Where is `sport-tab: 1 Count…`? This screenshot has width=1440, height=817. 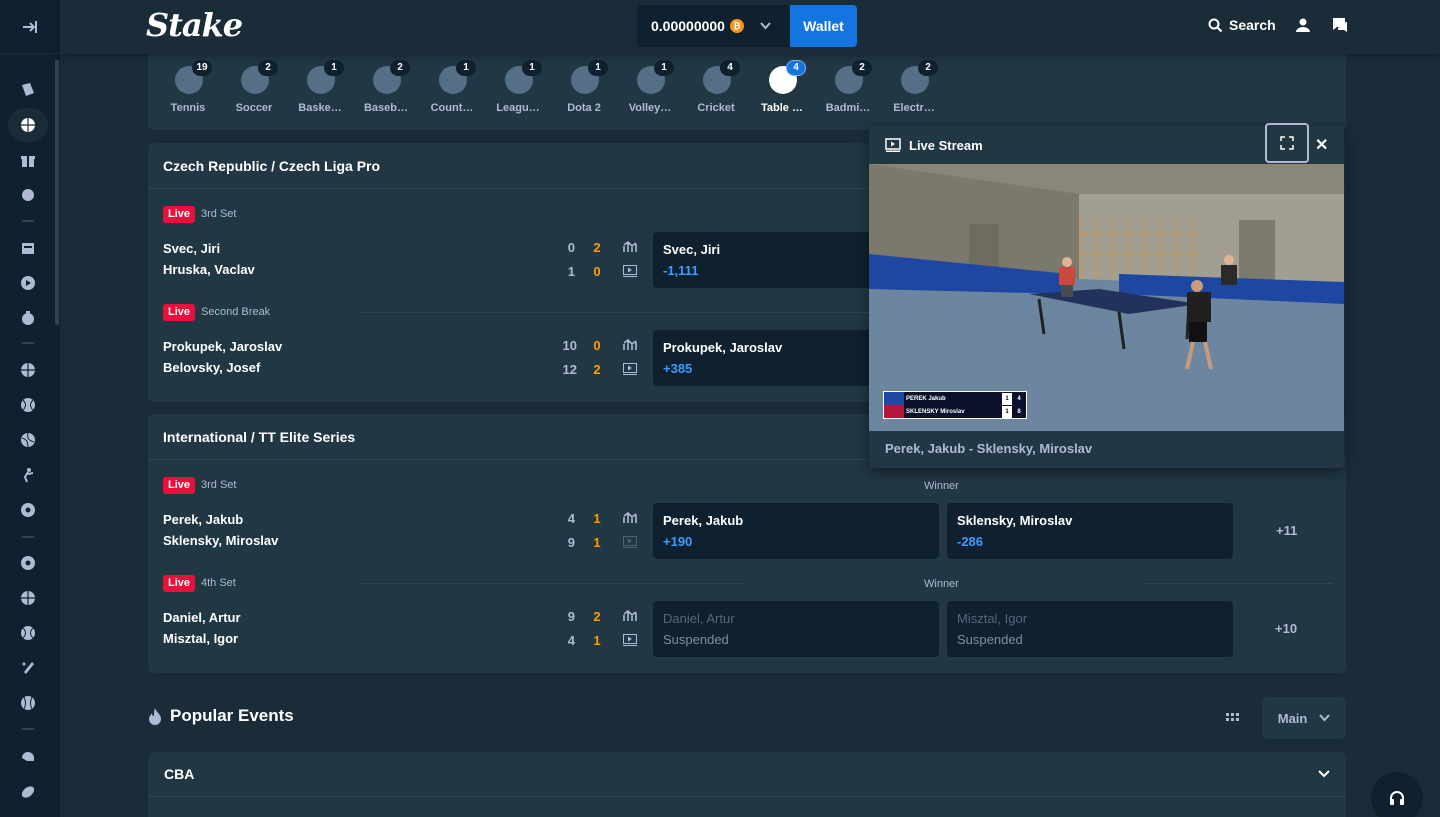
sport-tab: 1 Count… is located at coordinates (452, 90).